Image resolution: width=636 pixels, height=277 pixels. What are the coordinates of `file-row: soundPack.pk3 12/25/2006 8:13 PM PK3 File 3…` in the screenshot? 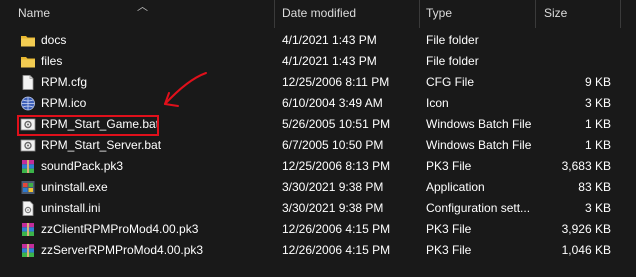 It's located at (318, 166).